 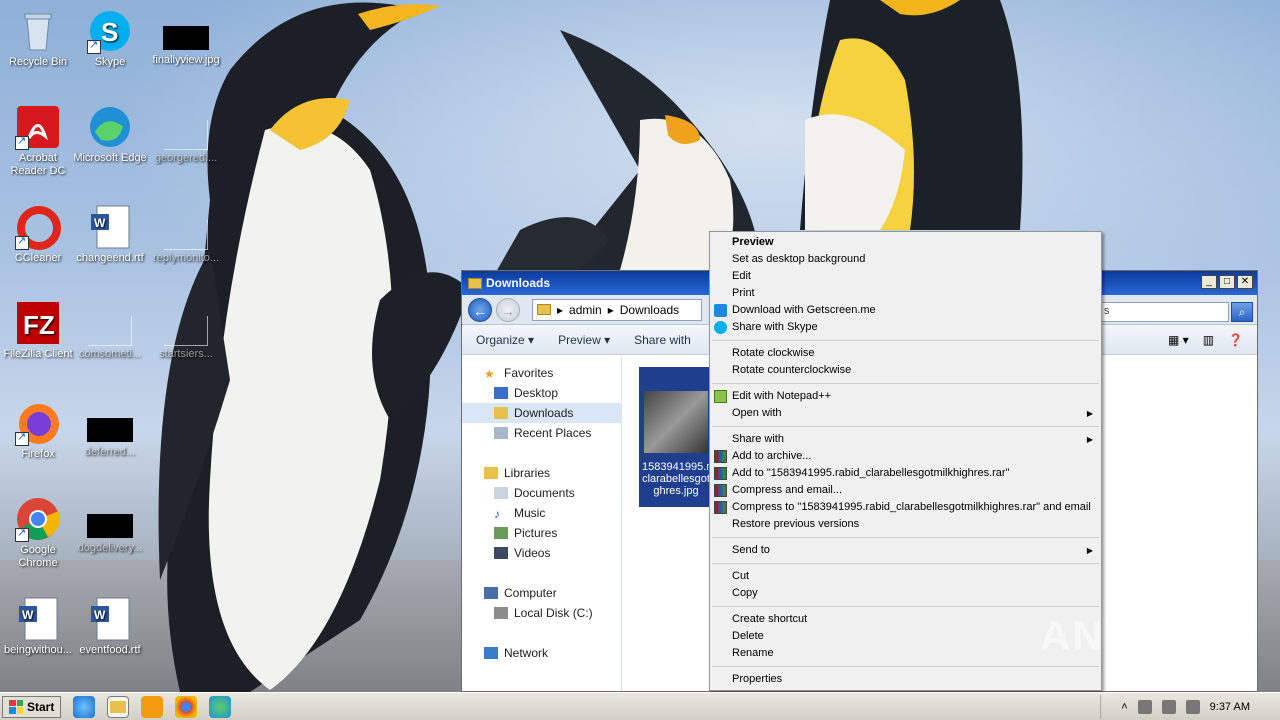 I want to click on nav-music: ♪ Music, so click(x=541, y=513).